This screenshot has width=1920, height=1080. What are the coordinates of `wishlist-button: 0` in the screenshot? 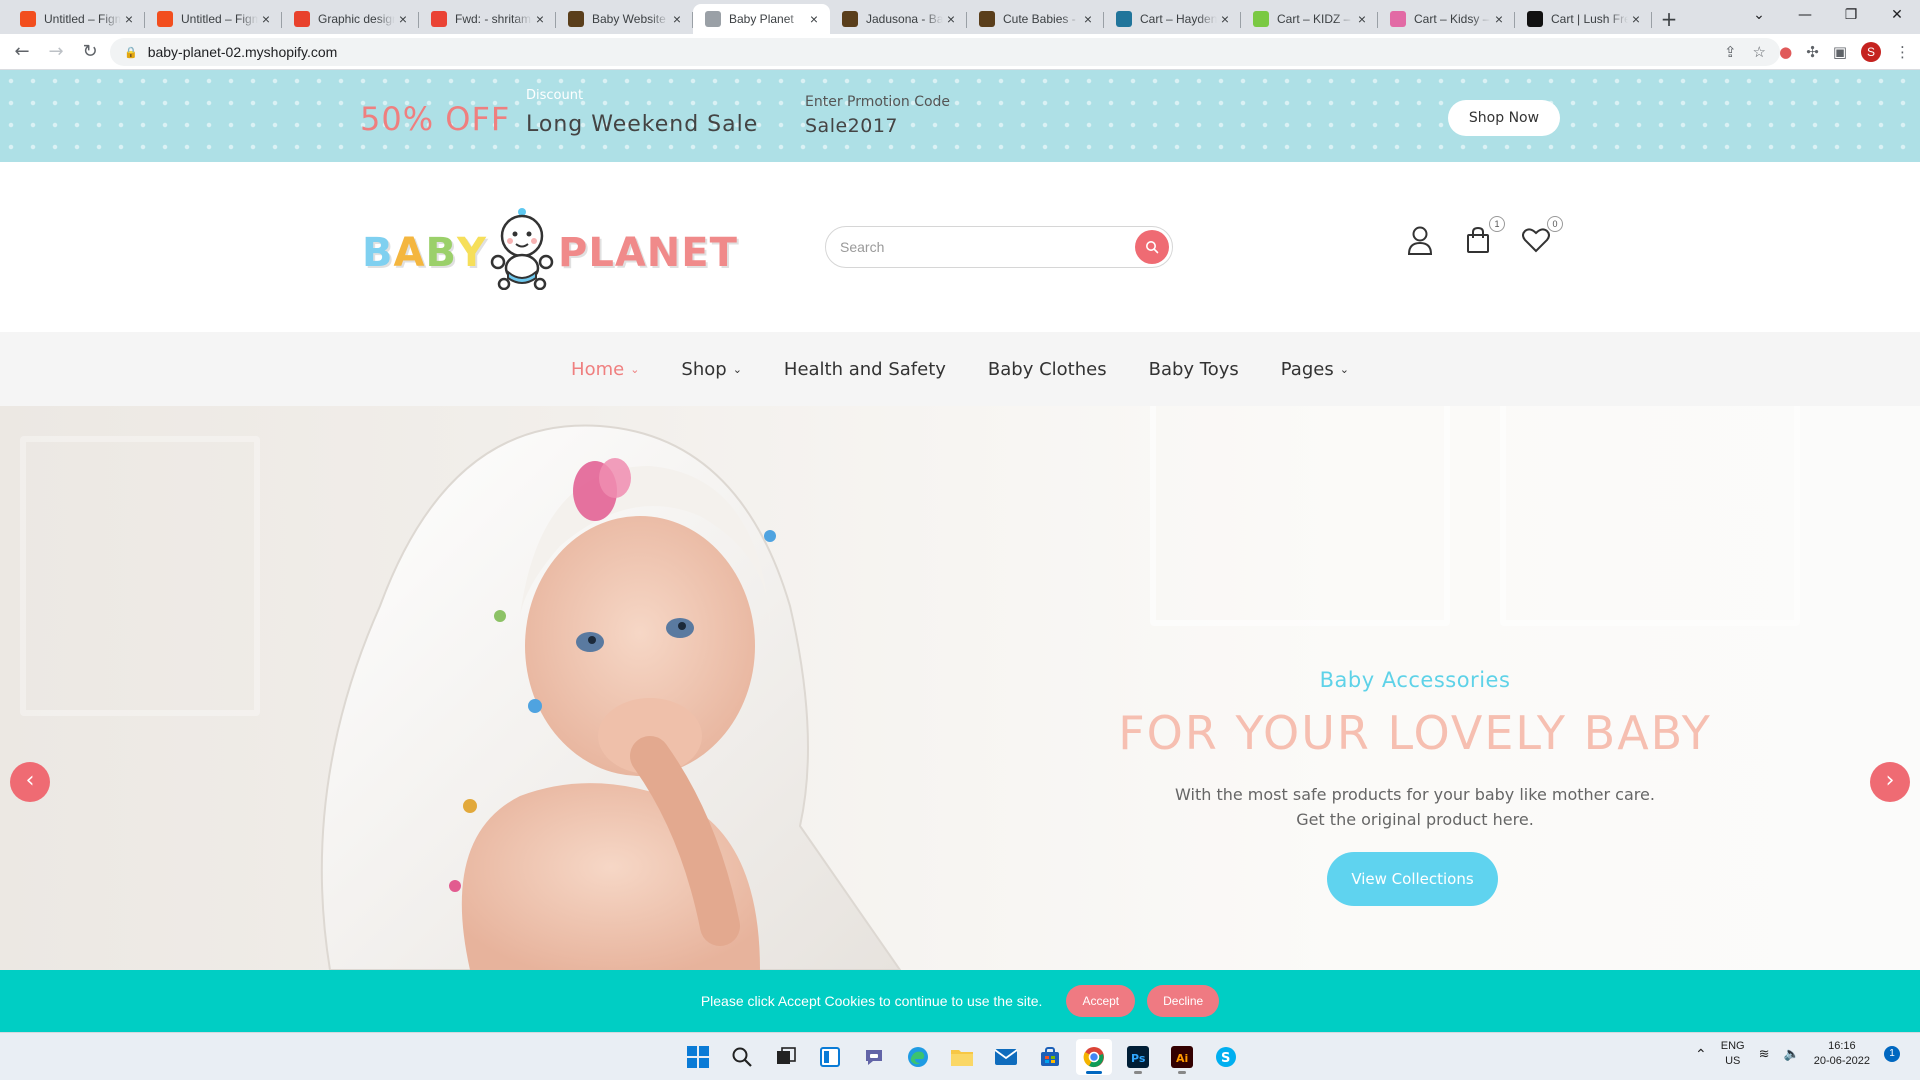 It's located at (1542, 237).